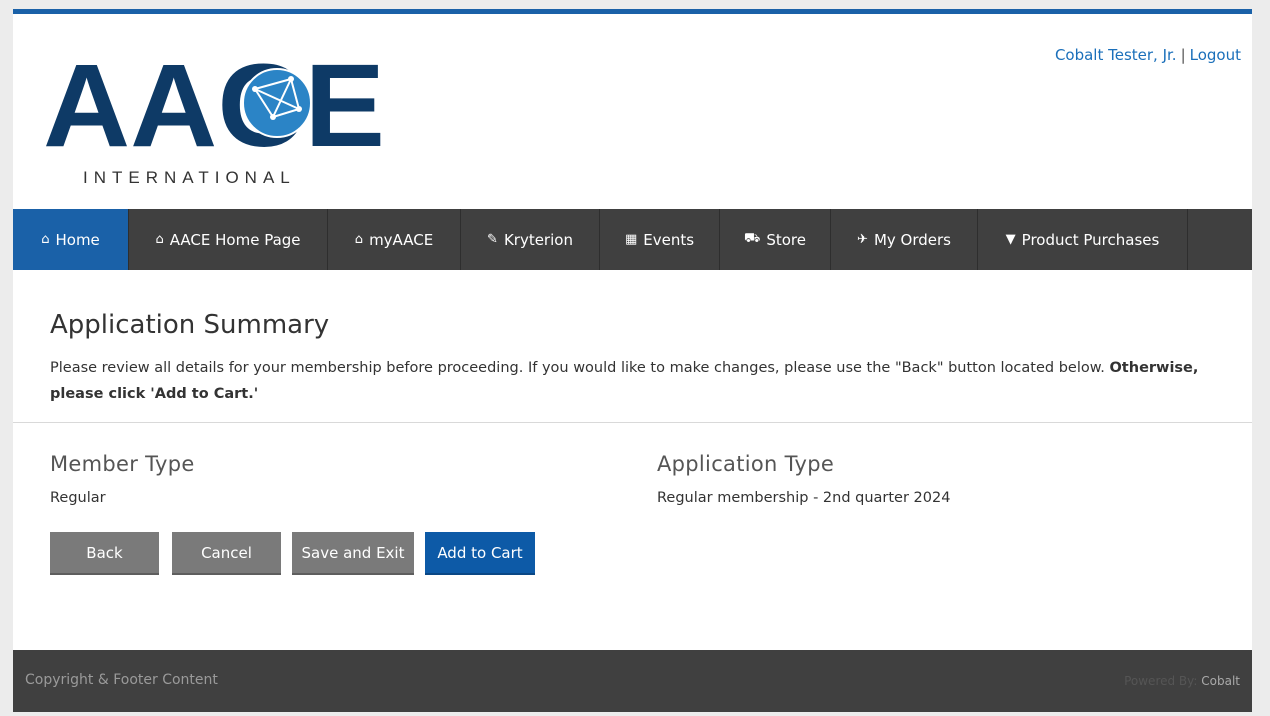  Describe the element at coordinates (121, 680) in the screenshot. I see `footer-copyright: Copyright & Footer Content` at that location.